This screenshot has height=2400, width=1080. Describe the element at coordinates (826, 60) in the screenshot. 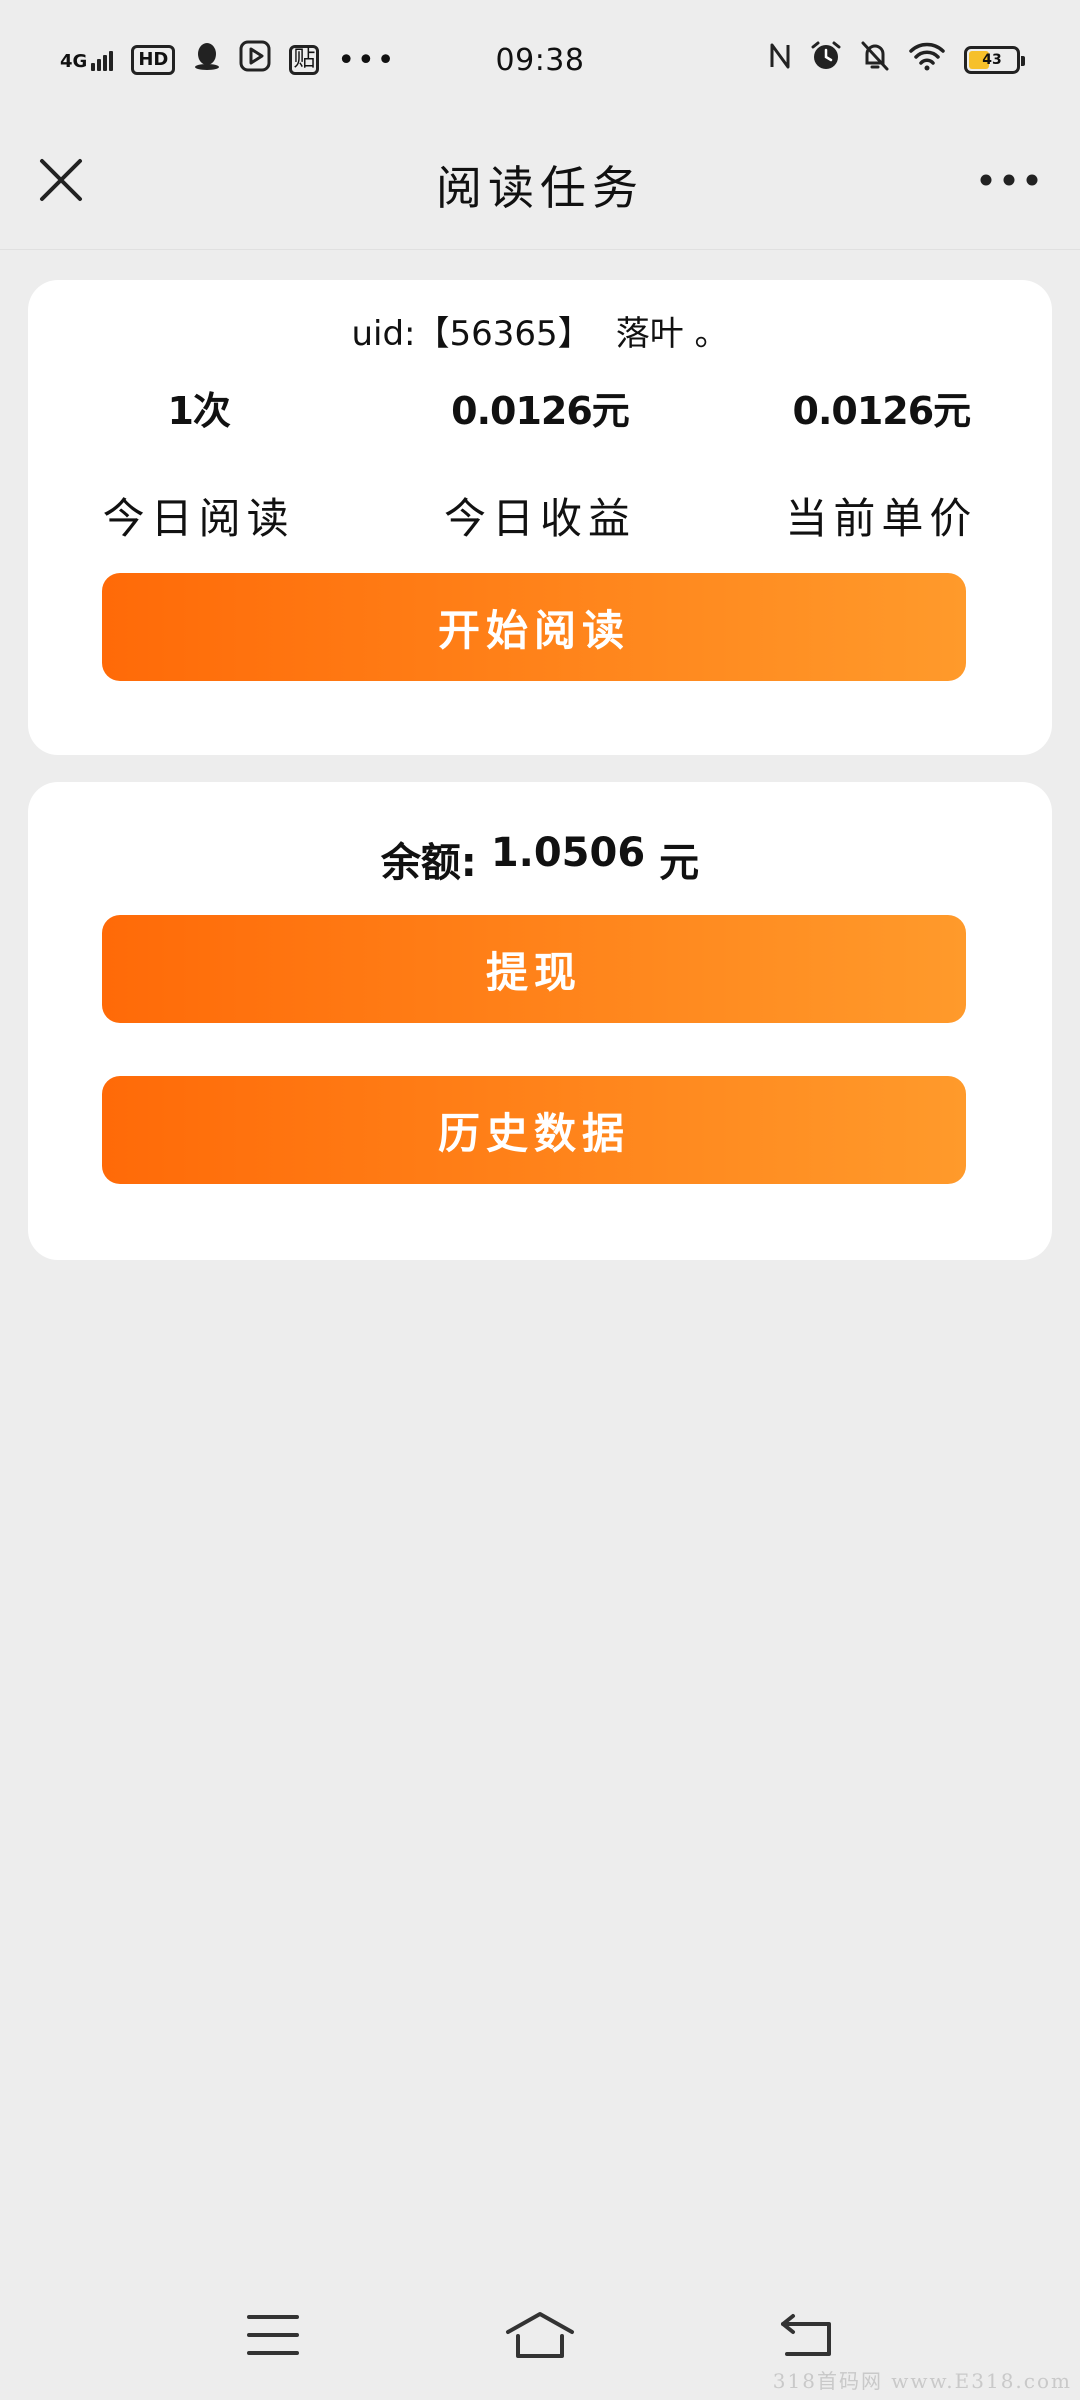

I see `alarm-icon` at that location.